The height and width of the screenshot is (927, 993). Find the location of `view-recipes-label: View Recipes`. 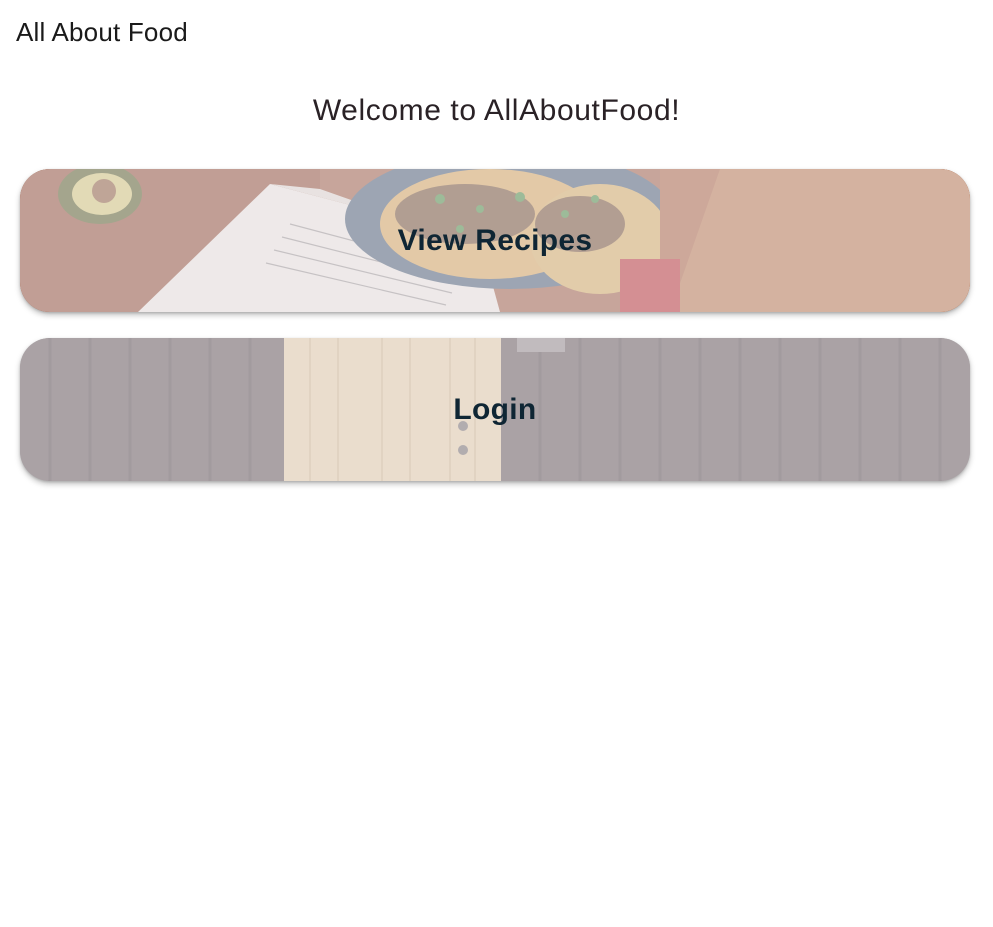

view-recipes-label: View Recipes is located at coordinates (495, 240).